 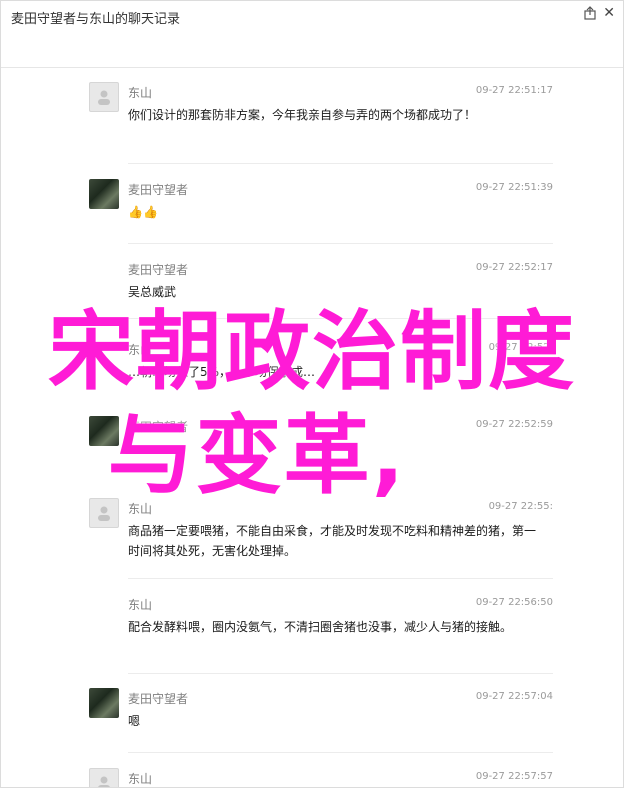 What do you see at coordinates (609, 13) in the screenshot?
I see `close-icon: ✕` at bounding box center [609, 13].